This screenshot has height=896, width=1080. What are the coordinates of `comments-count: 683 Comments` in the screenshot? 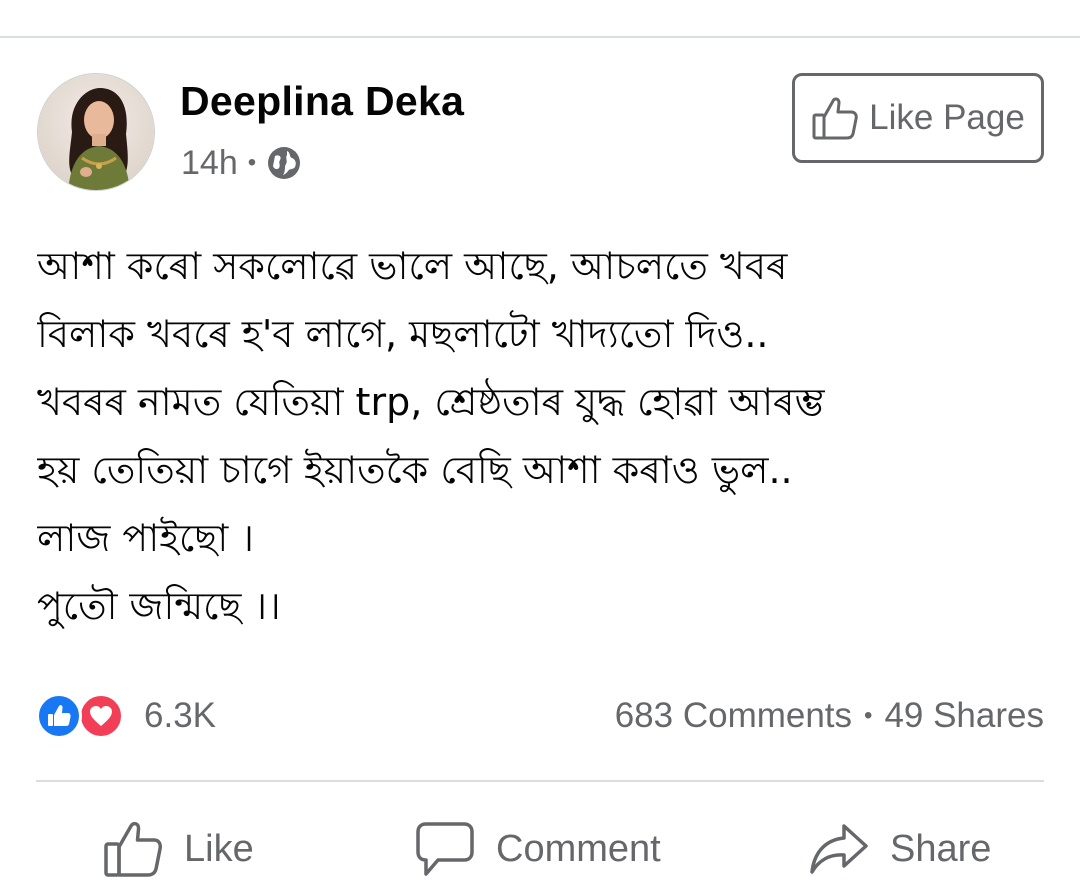 It's located at (733, 716).